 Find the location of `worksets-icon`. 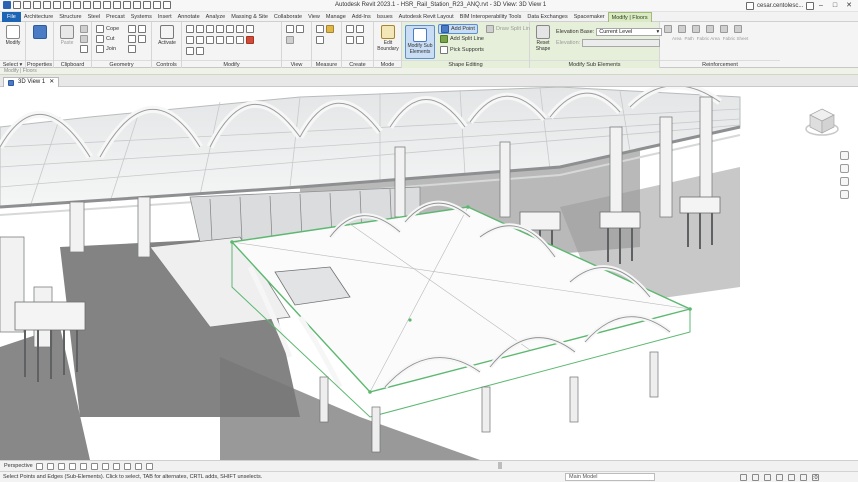

worksets-icon is located at coordinates (743, 477).